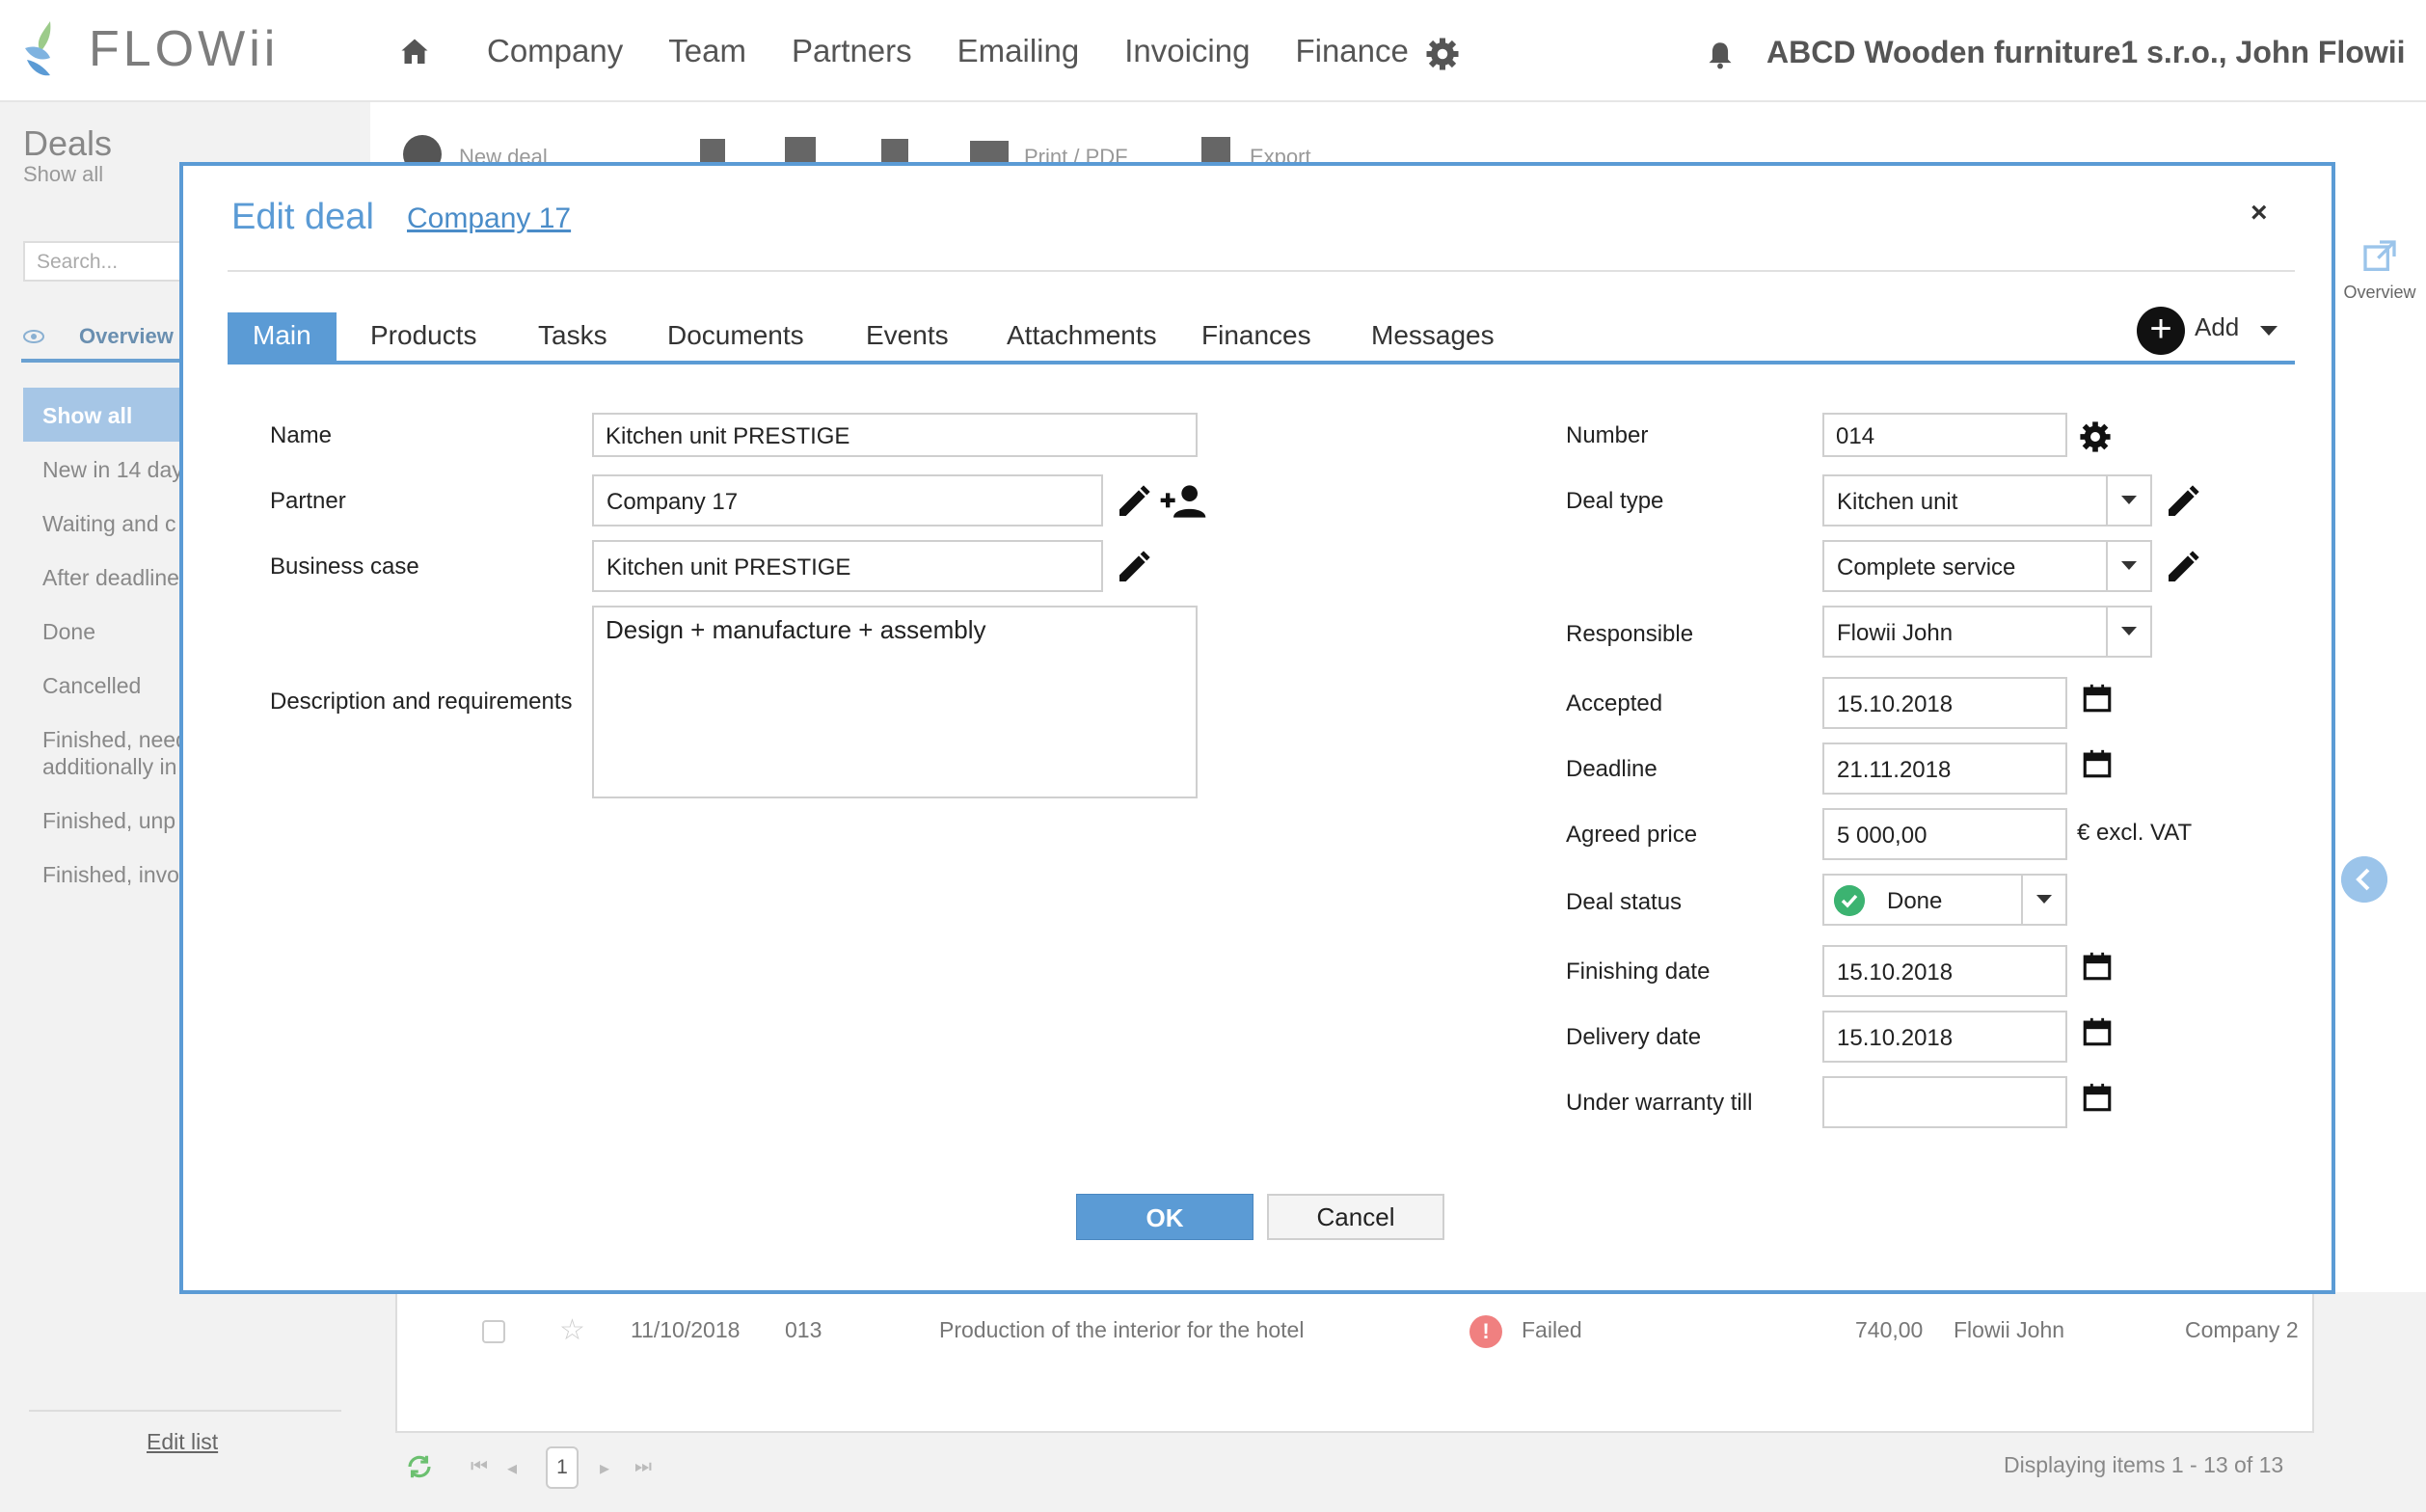 This screenshot has width=2426, height=1512. What do you see at coordinates (908, 336) in the screenshot?
I see `tab-events: Events` at bounding box center [908, 336].